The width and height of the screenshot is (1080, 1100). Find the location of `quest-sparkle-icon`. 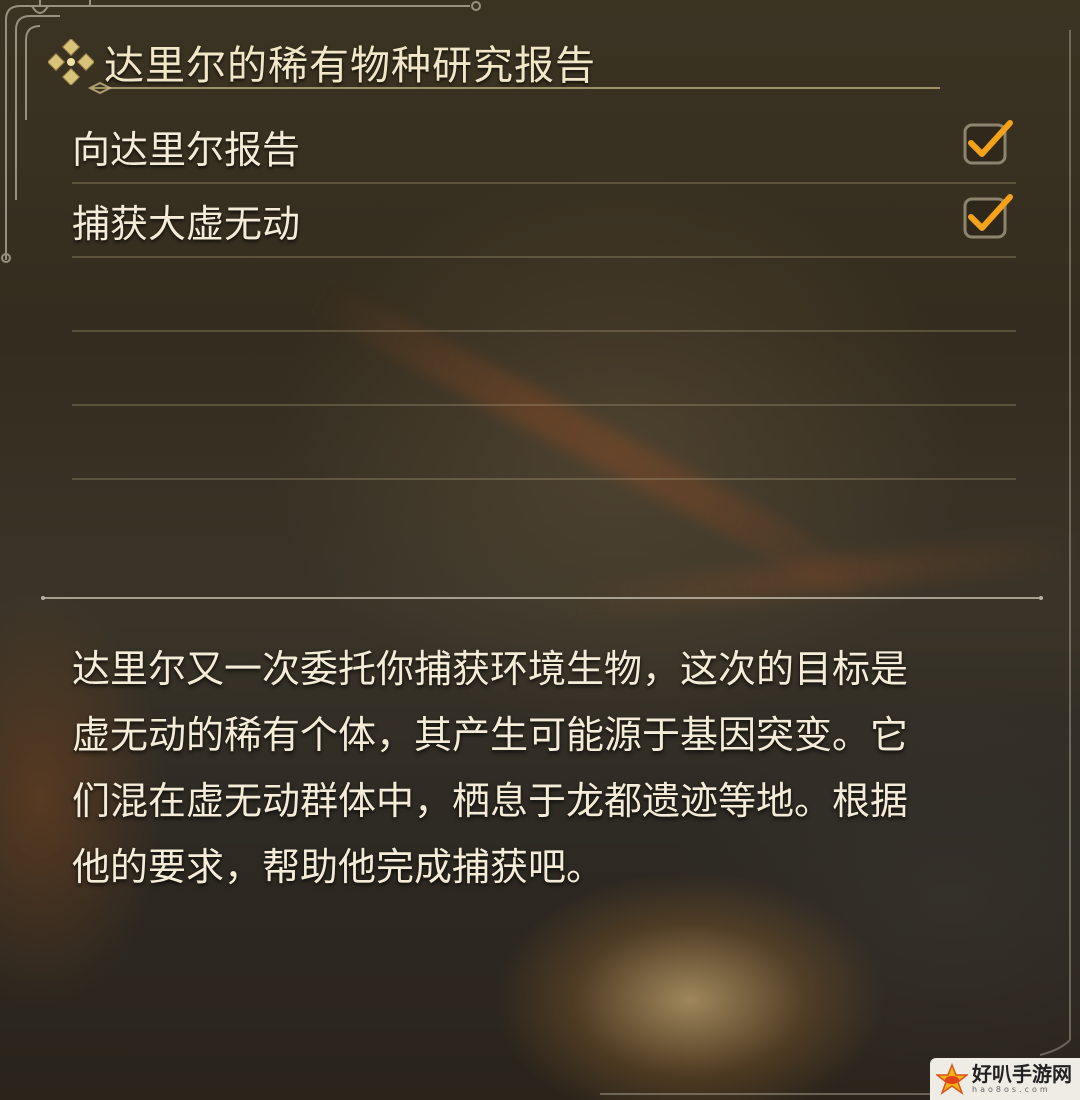

quest-sparkle-icon is located at coordinates (71, 62).